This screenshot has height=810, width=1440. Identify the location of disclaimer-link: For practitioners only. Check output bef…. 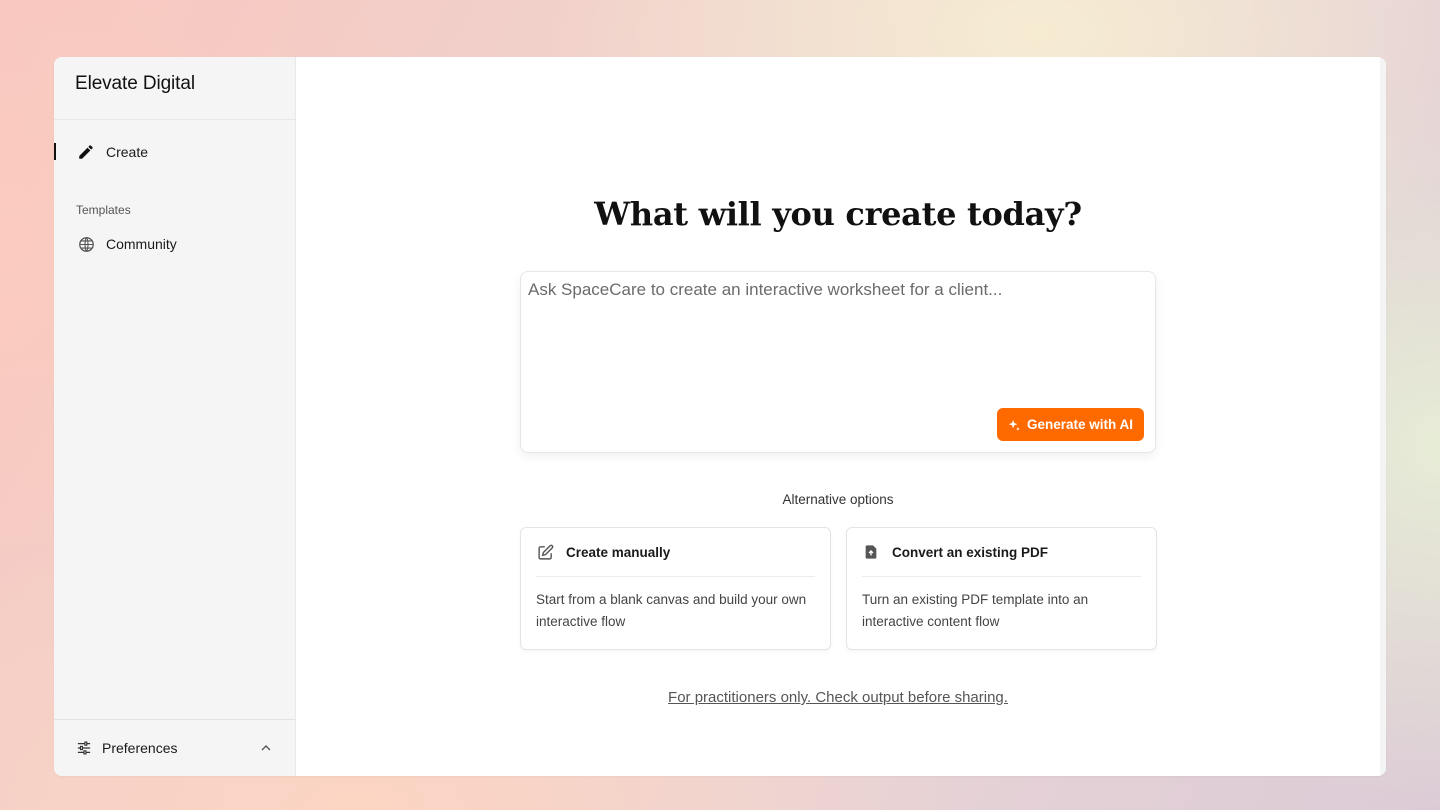
(838, 697).